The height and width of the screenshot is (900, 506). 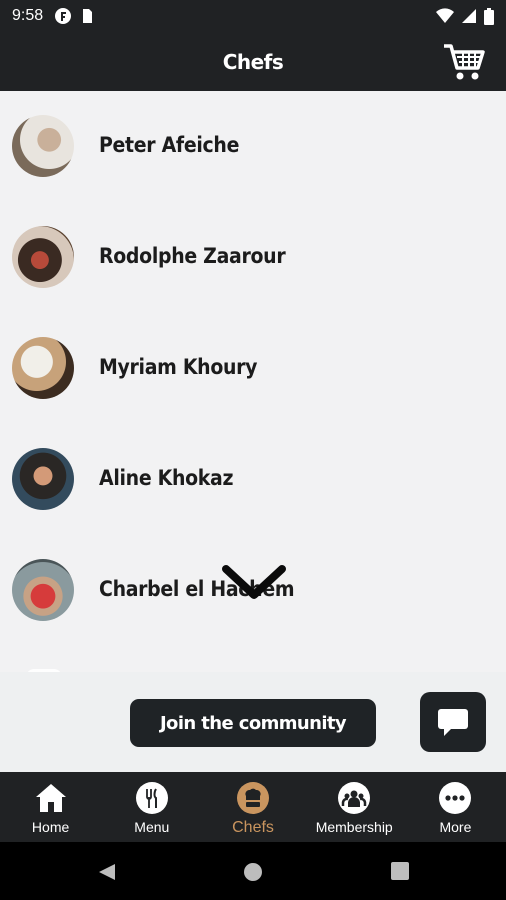 I want to click on nav-home: Home, so click(x=50, y=807).